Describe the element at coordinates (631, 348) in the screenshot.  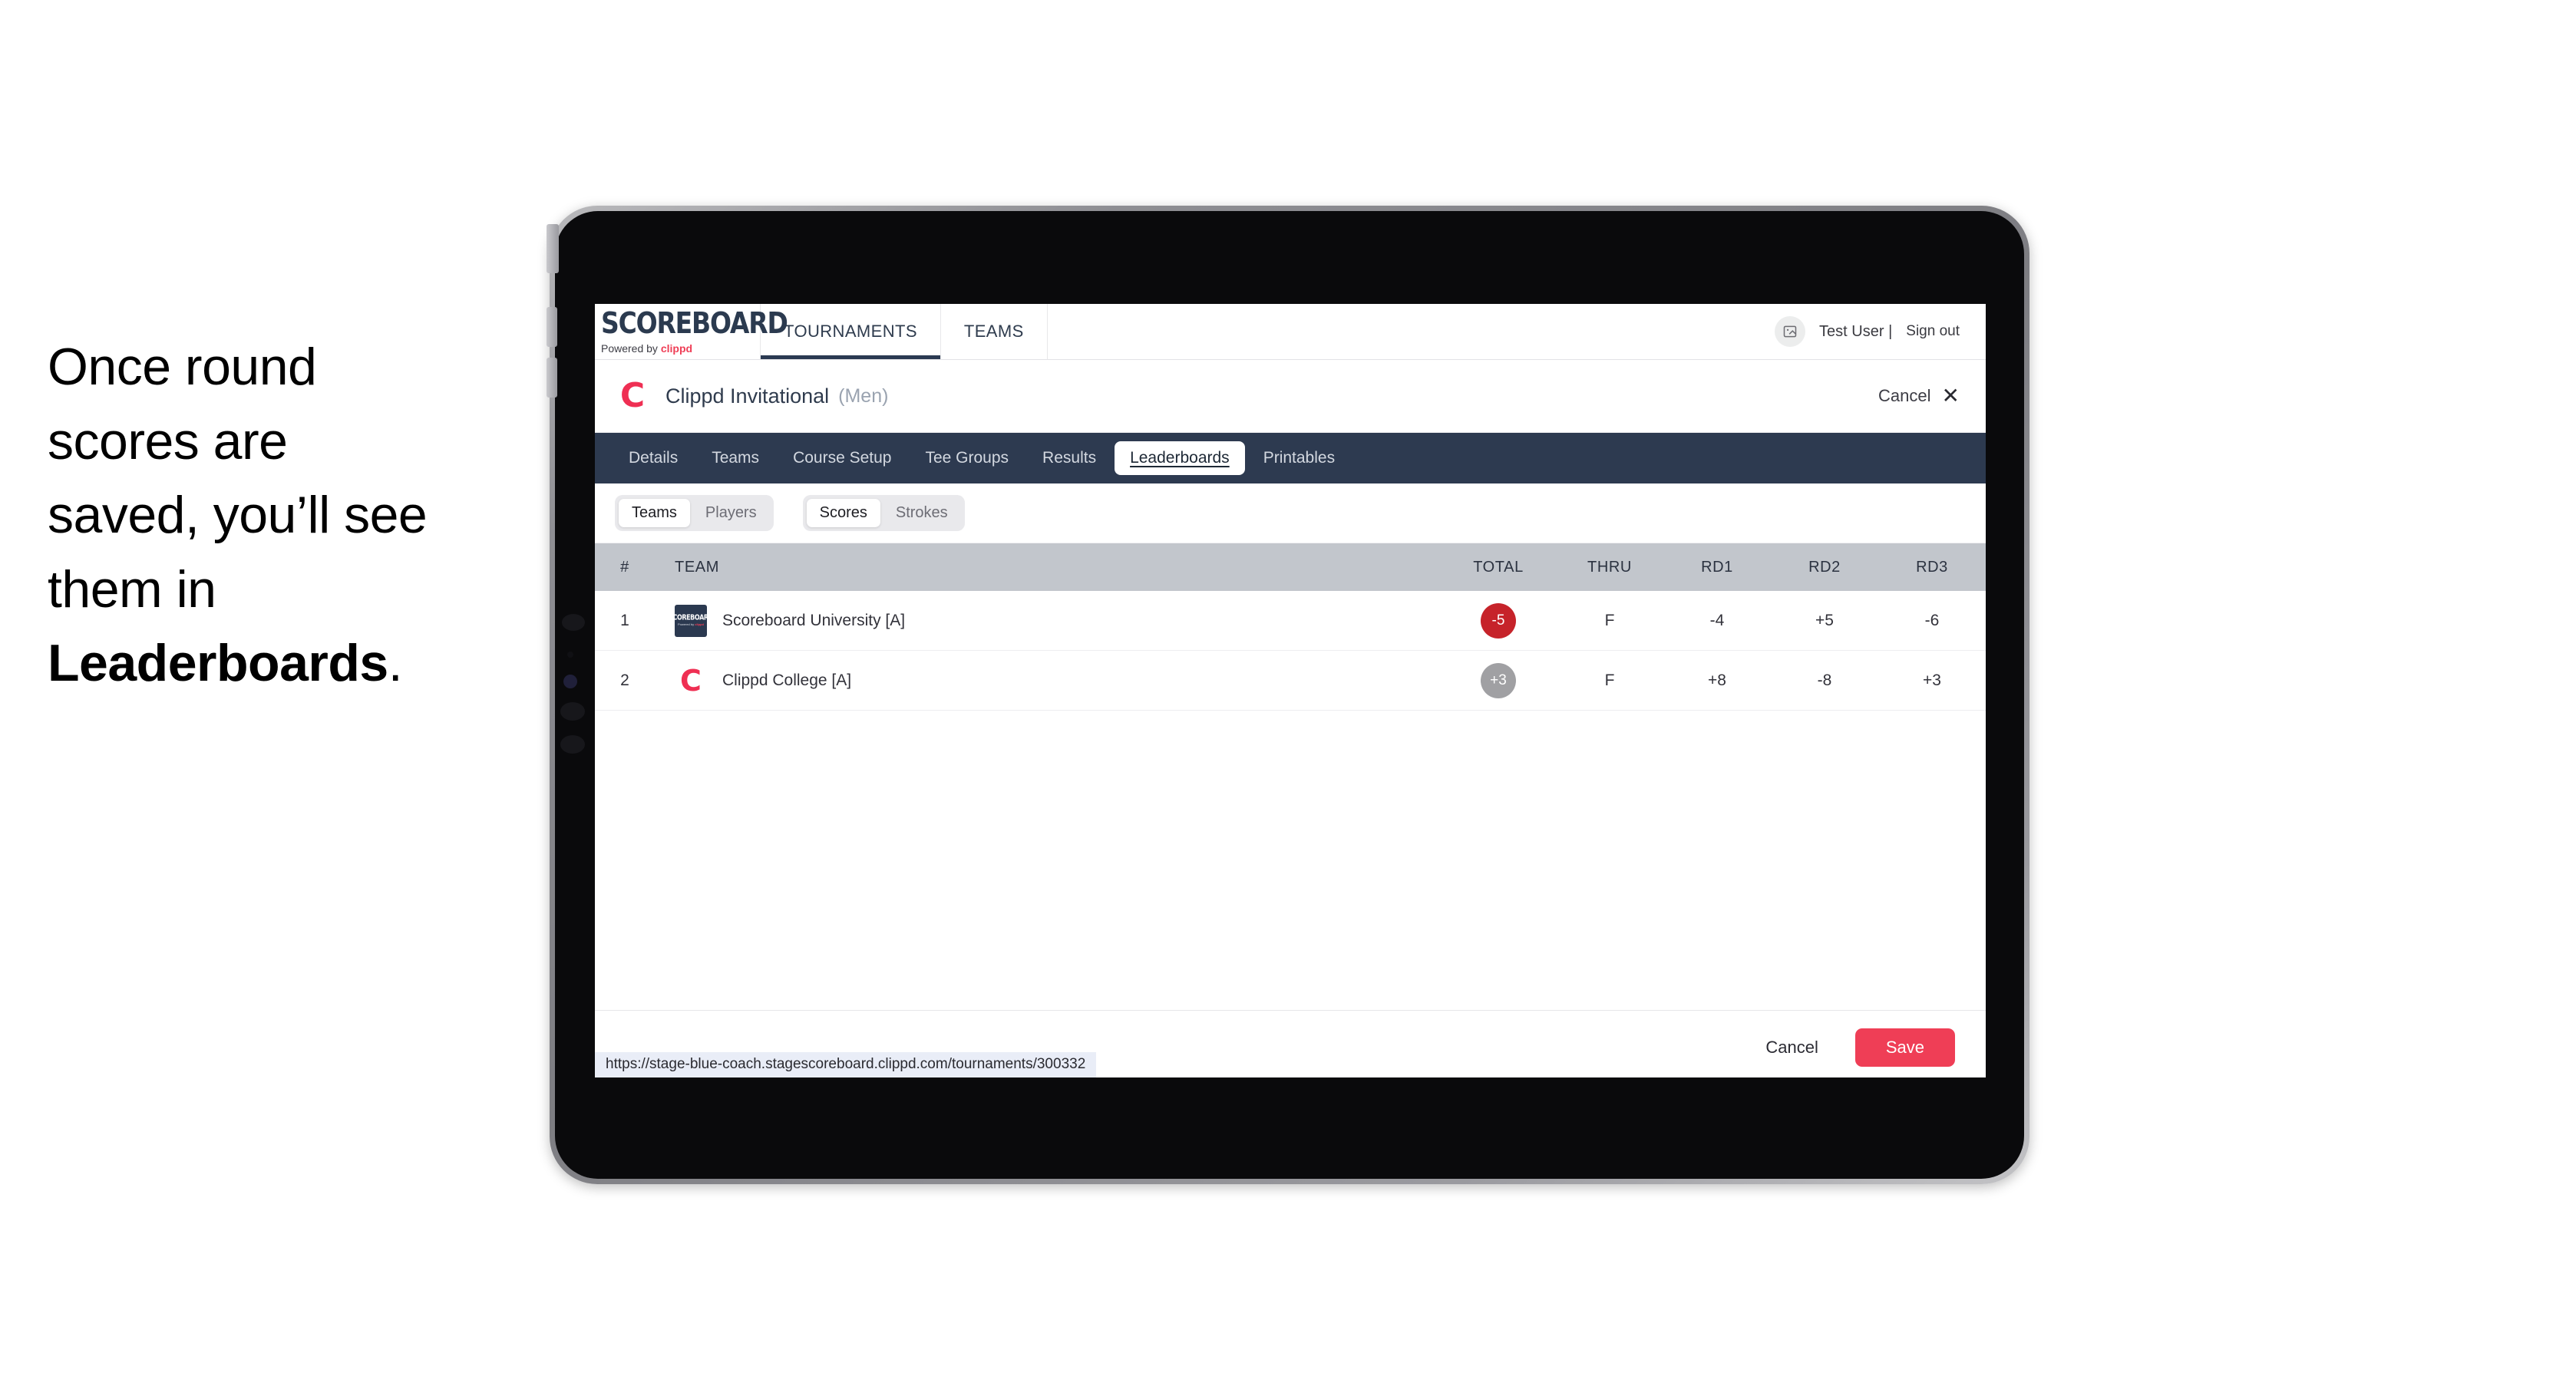
I see `brand-subtitle-prefix: Powered by` at that location.